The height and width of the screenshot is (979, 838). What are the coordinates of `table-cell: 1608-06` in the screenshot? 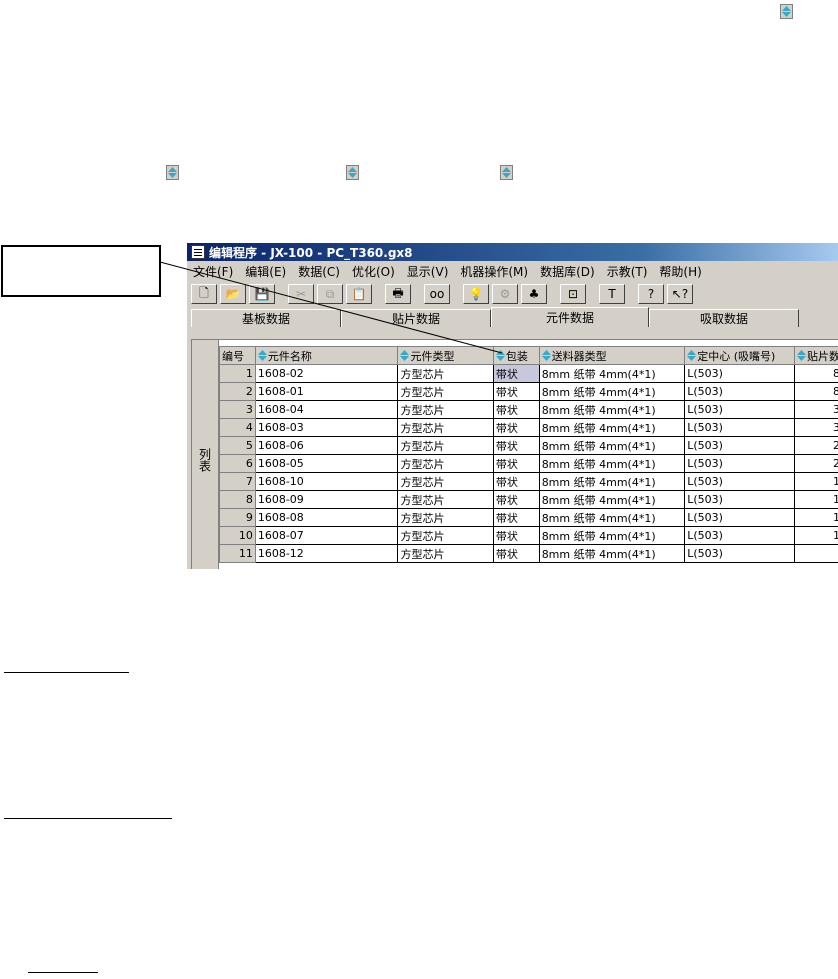 It's located at (326, 445).